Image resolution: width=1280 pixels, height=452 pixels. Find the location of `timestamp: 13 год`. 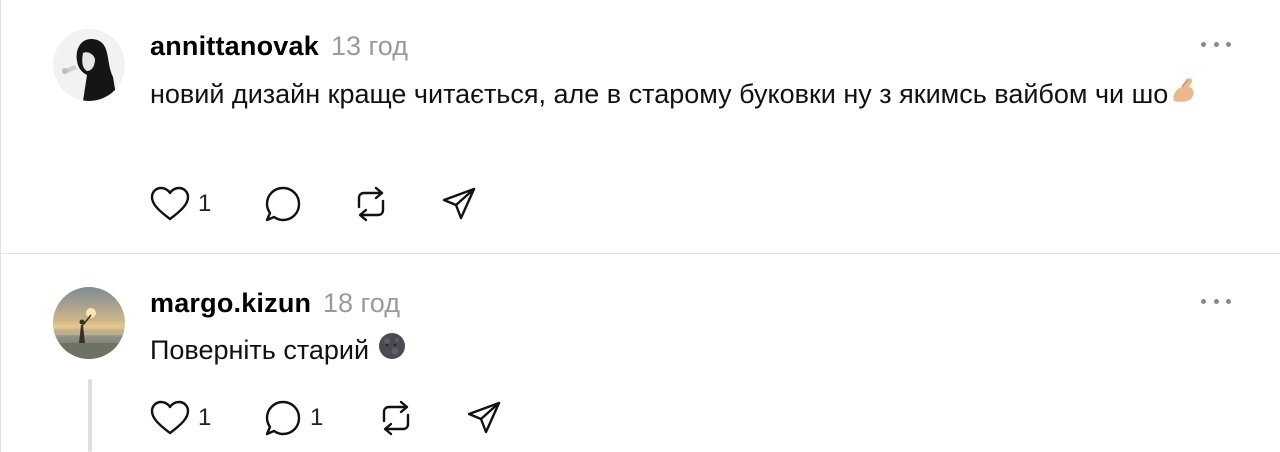

timestamp: 13 год is located at coordinates (369, 46).